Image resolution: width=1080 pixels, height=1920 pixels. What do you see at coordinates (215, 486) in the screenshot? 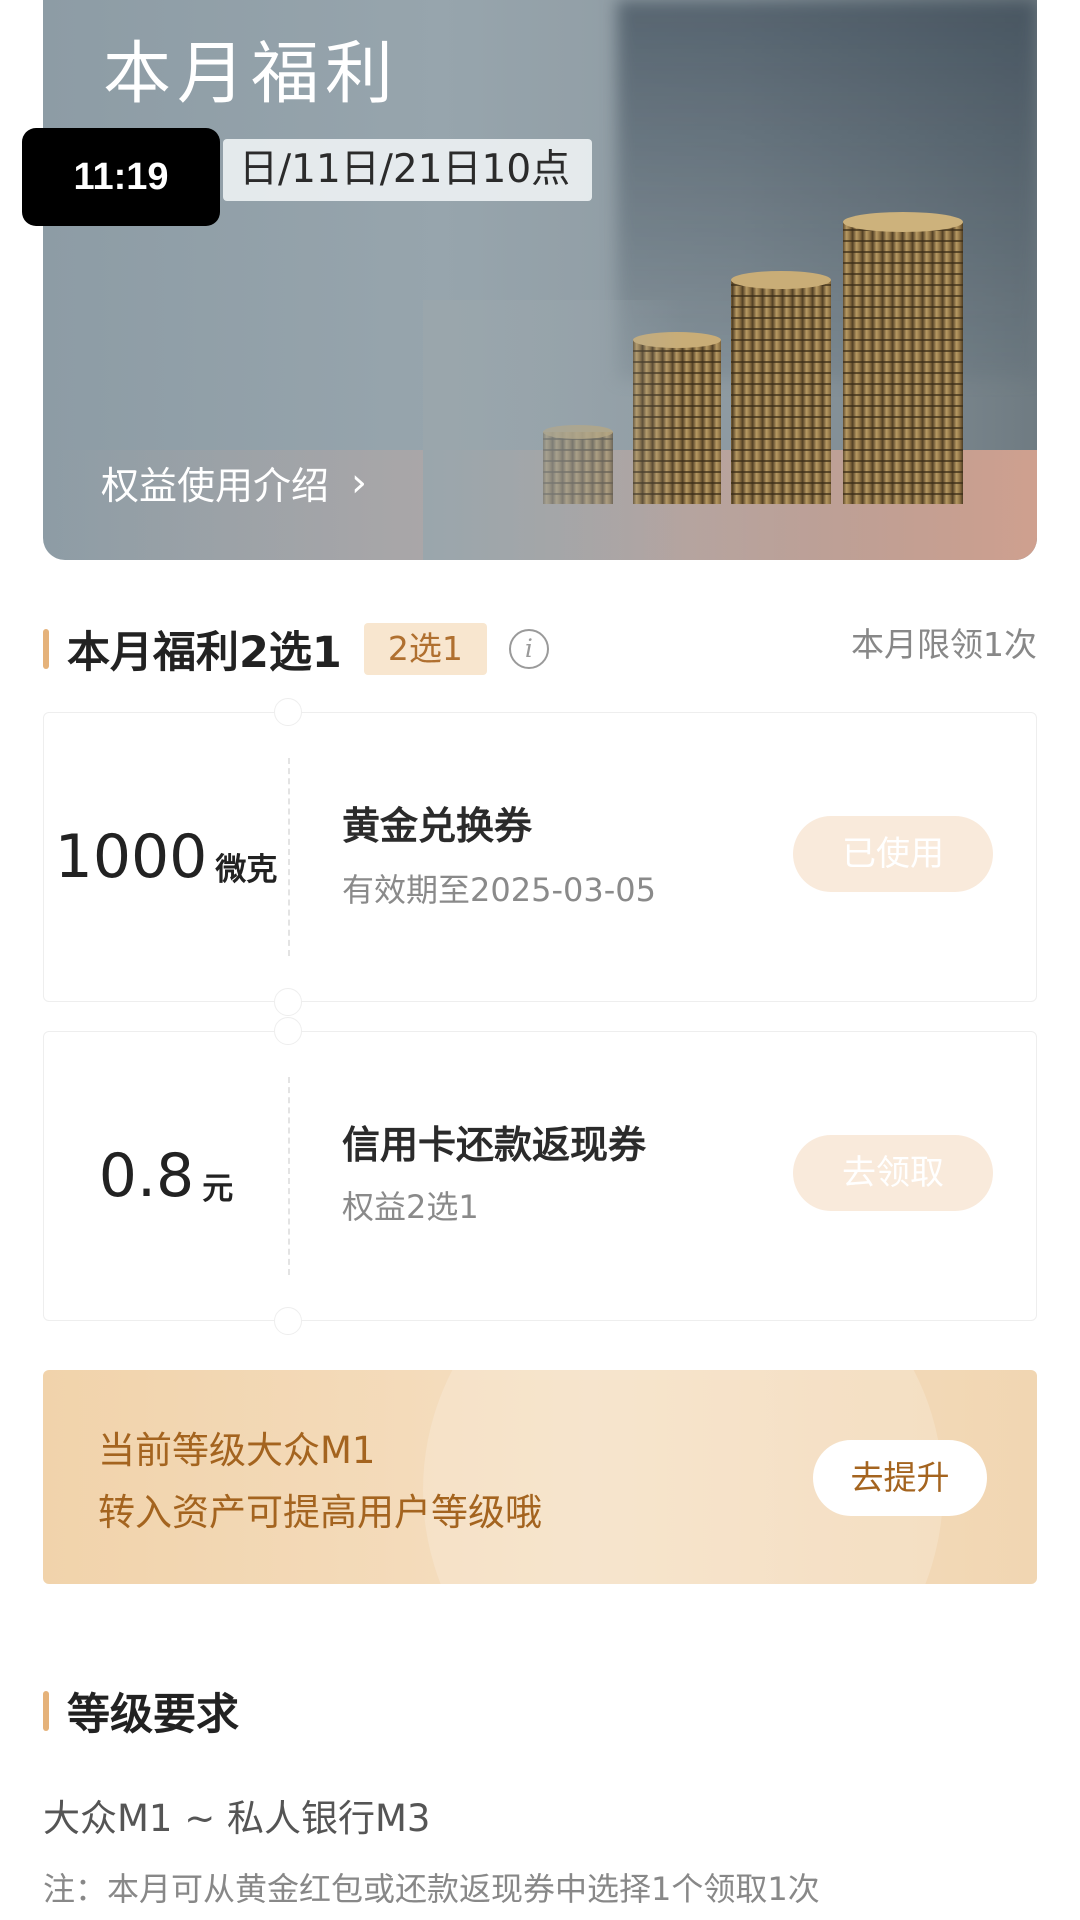
I see `benefits-intro-label: 权益使用介绍` at bounding box center [215, 486].